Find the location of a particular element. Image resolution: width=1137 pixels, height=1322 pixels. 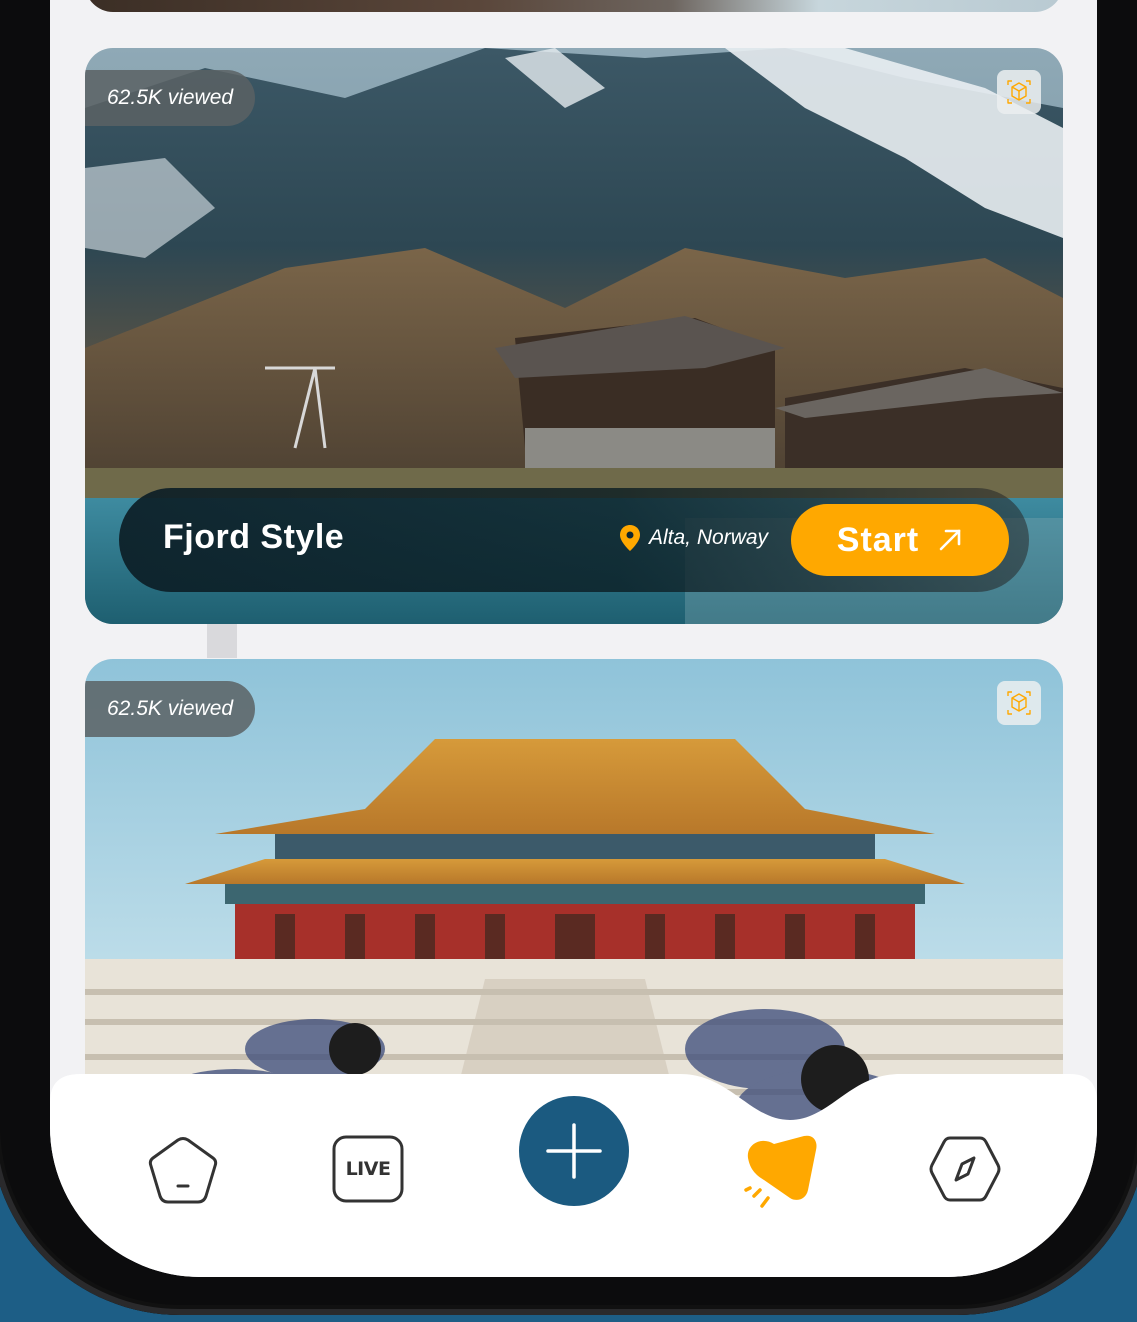

location-pin-icon is located at coordinates (630, 538).